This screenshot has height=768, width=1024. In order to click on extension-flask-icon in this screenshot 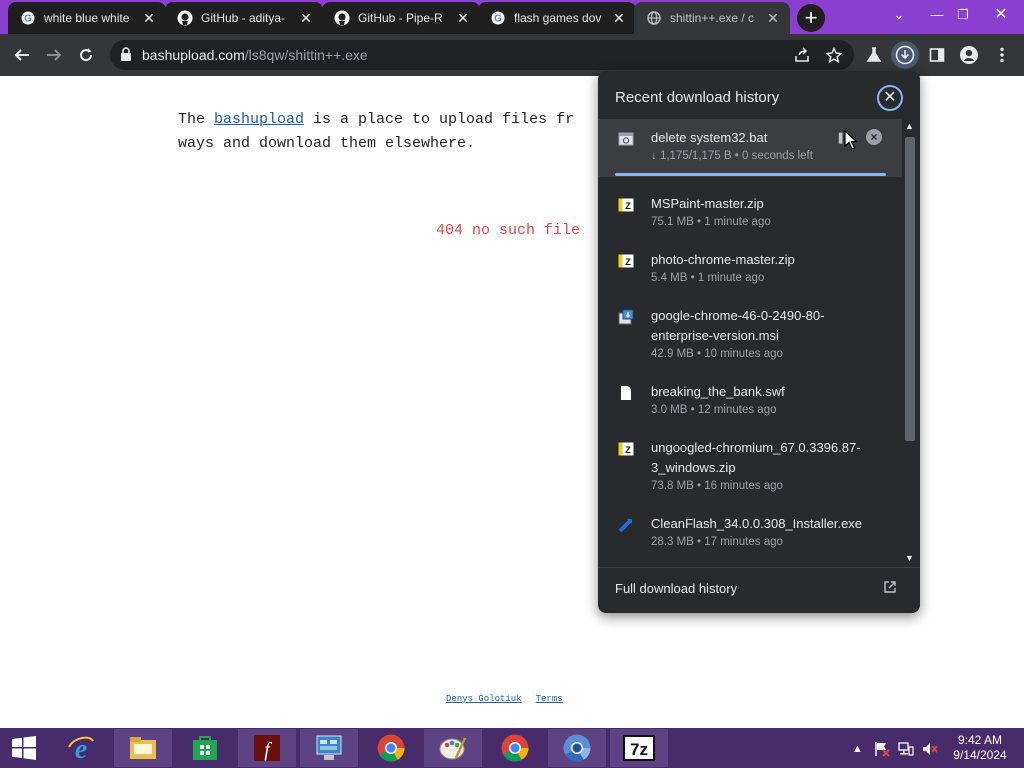, I will do `click(874, 55)`.